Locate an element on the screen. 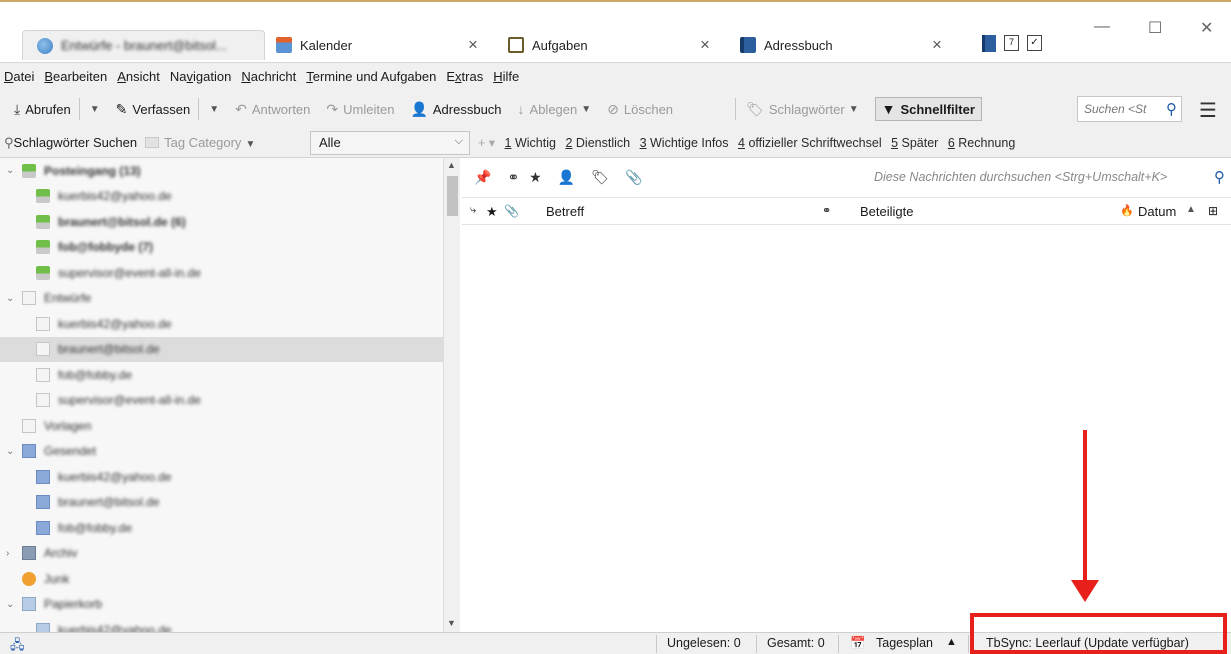 This screenshot has height=654, width=1231. loeschen-button: ⊘ Löschen is located at coordinates (640, 109).